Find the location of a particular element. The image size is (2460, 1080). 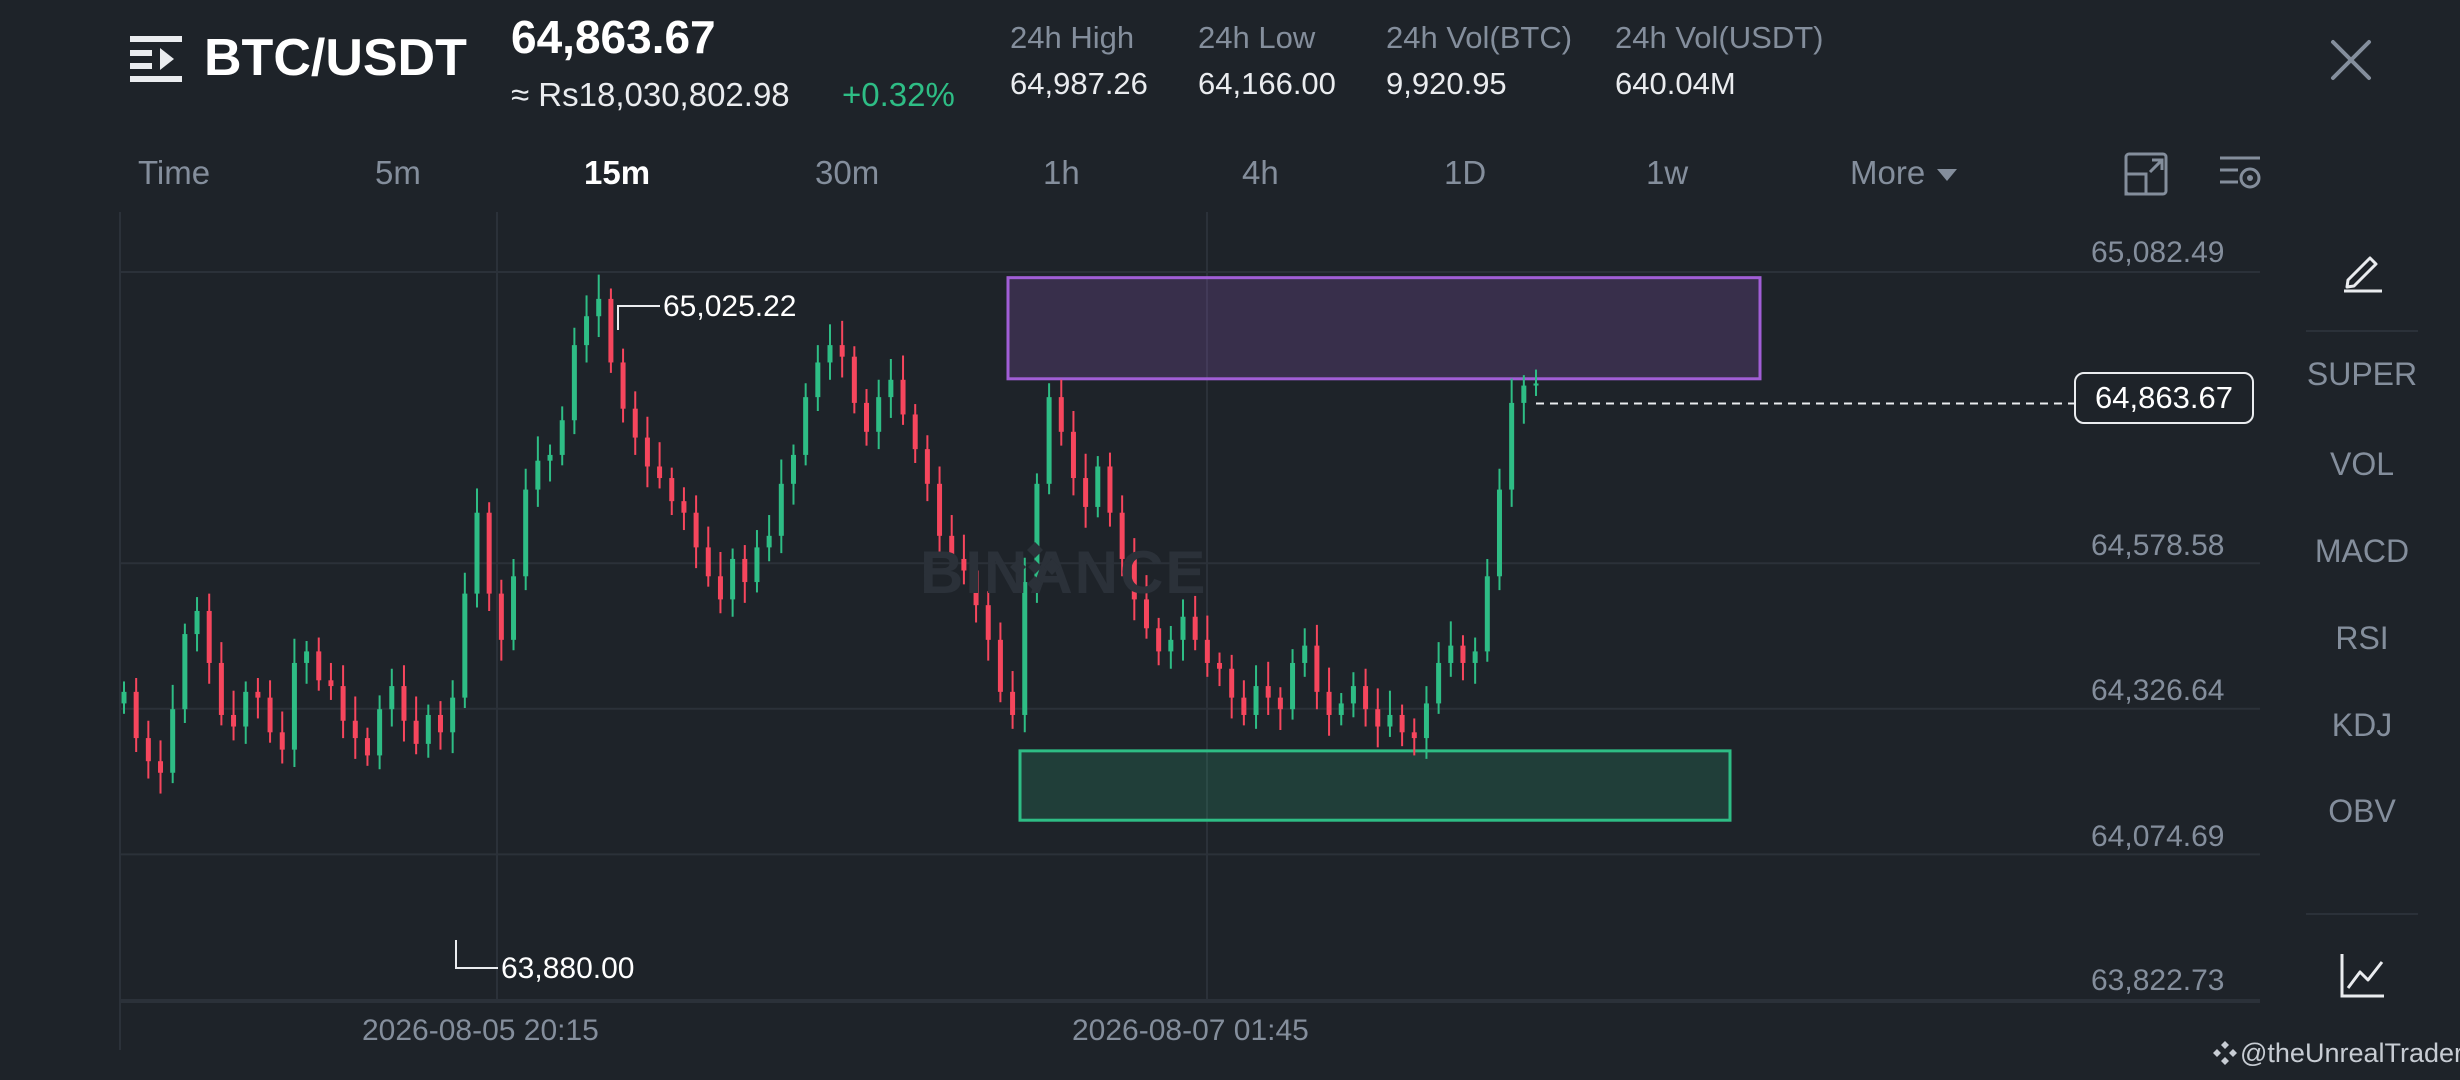

current-price-tag: 64,863.67 is located at coordinates (2164, 398).